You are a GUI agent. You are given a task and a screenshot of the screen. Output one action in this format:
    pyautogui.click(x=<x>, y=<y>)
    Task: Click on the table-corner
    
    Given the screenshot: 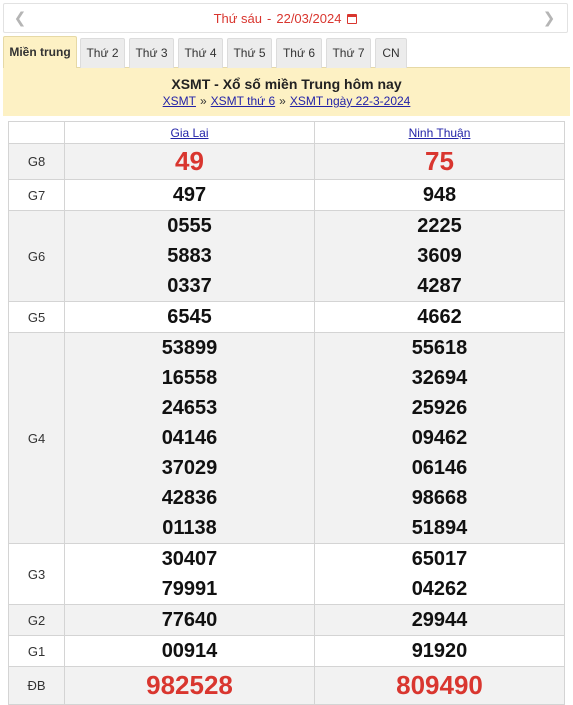 What is the action you would take?
    pyautogui.click(x=36, y=132)
    